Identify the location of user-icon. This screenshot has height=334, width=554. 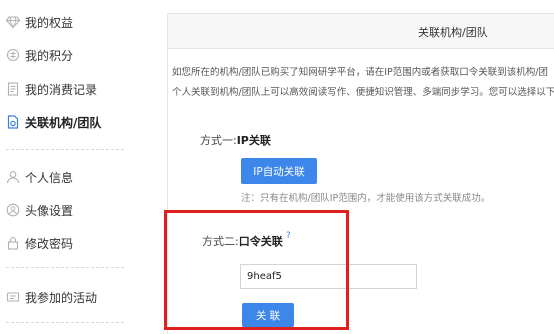
(13, 177).